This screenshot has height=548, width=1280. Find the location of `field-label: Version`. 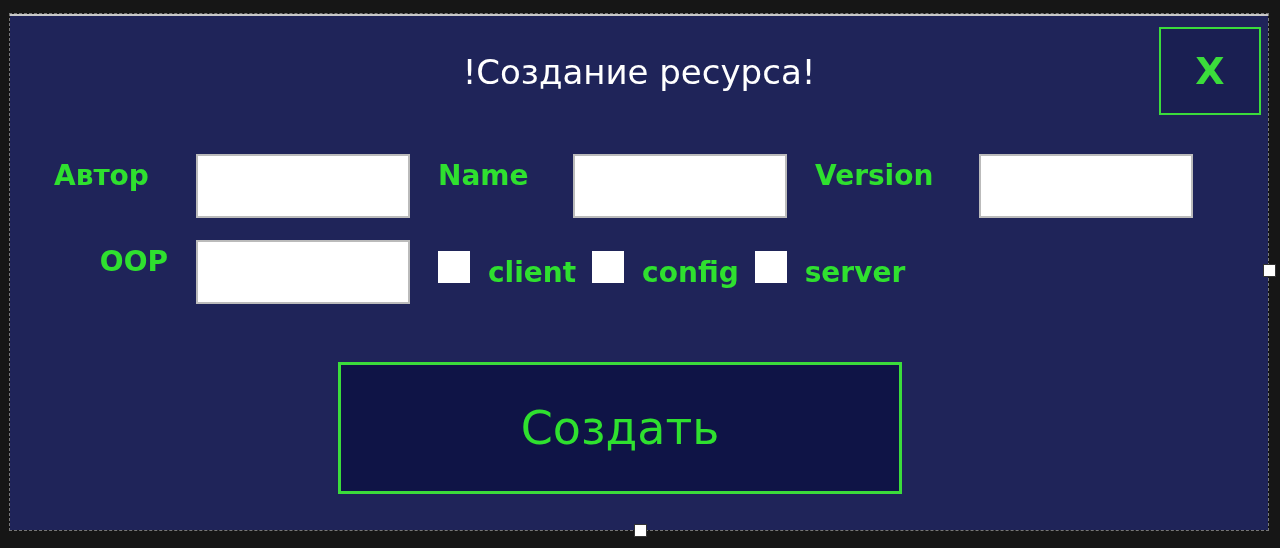

field-label: Version is located at coordinates (875, 175).